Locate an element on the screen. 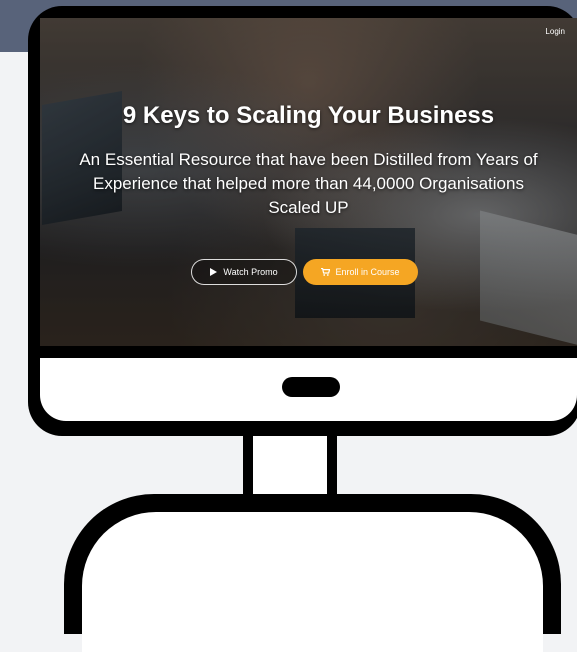  watch-promo-button: Watch Promo is located at coordinates (244, 272).